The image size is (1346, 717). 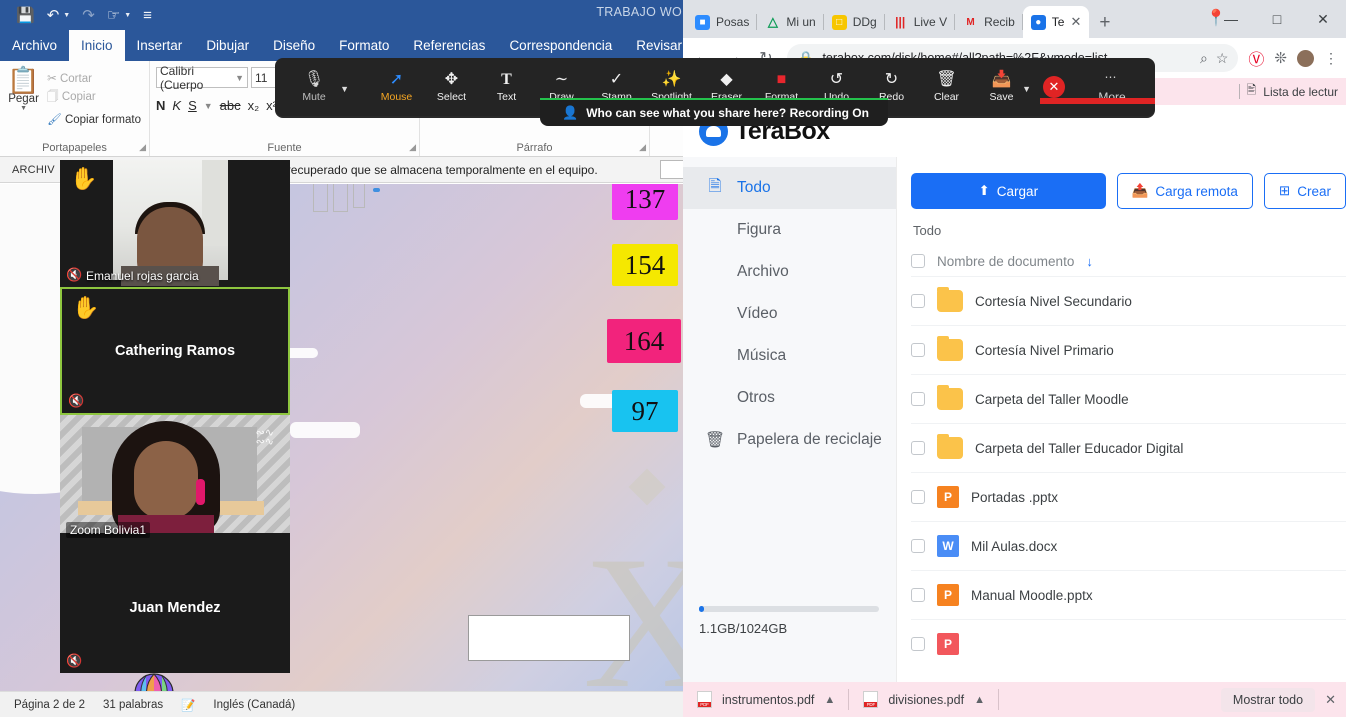 I want to click on browser-tab-live: ||| Live V, so click(x=920, y=22).